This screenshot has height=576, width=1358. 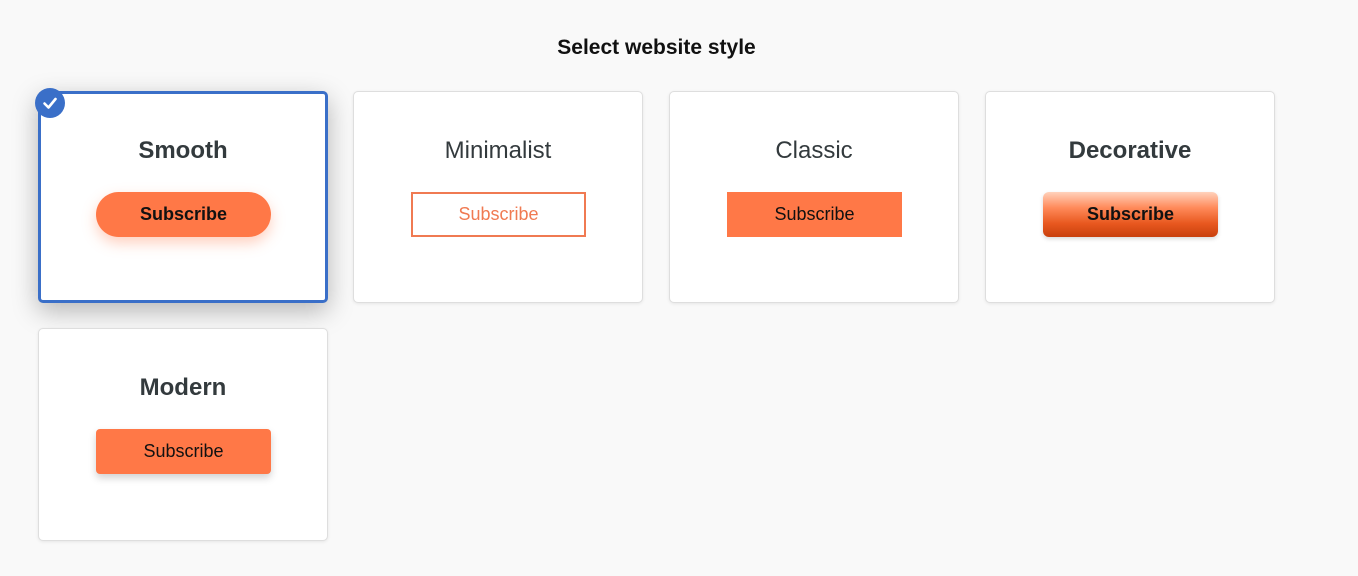 I want to click on subscribe-button-minimalist: Subscribe, so click(x=498, y=214).